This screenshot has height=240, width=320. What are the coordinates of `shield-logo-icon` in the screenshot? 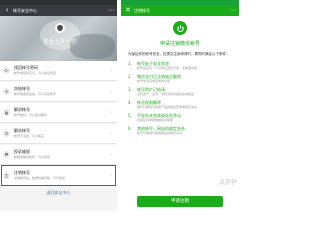 It's located at (60, 28).